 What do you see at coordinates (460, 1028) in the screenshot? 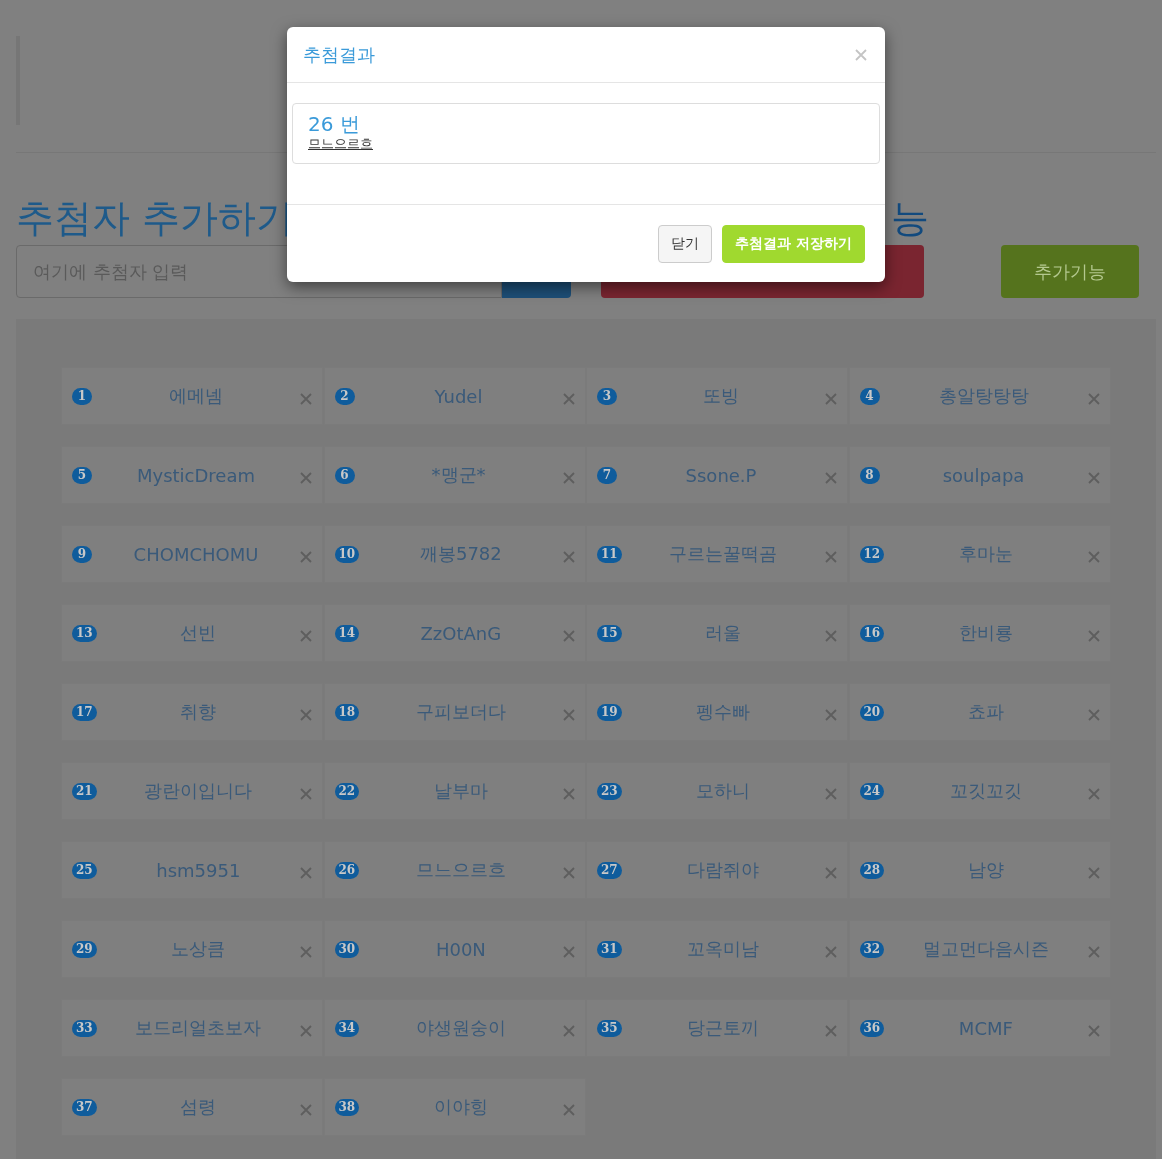
I see `participant-name: 야생원숭이` at bounding box center [460, 1028].